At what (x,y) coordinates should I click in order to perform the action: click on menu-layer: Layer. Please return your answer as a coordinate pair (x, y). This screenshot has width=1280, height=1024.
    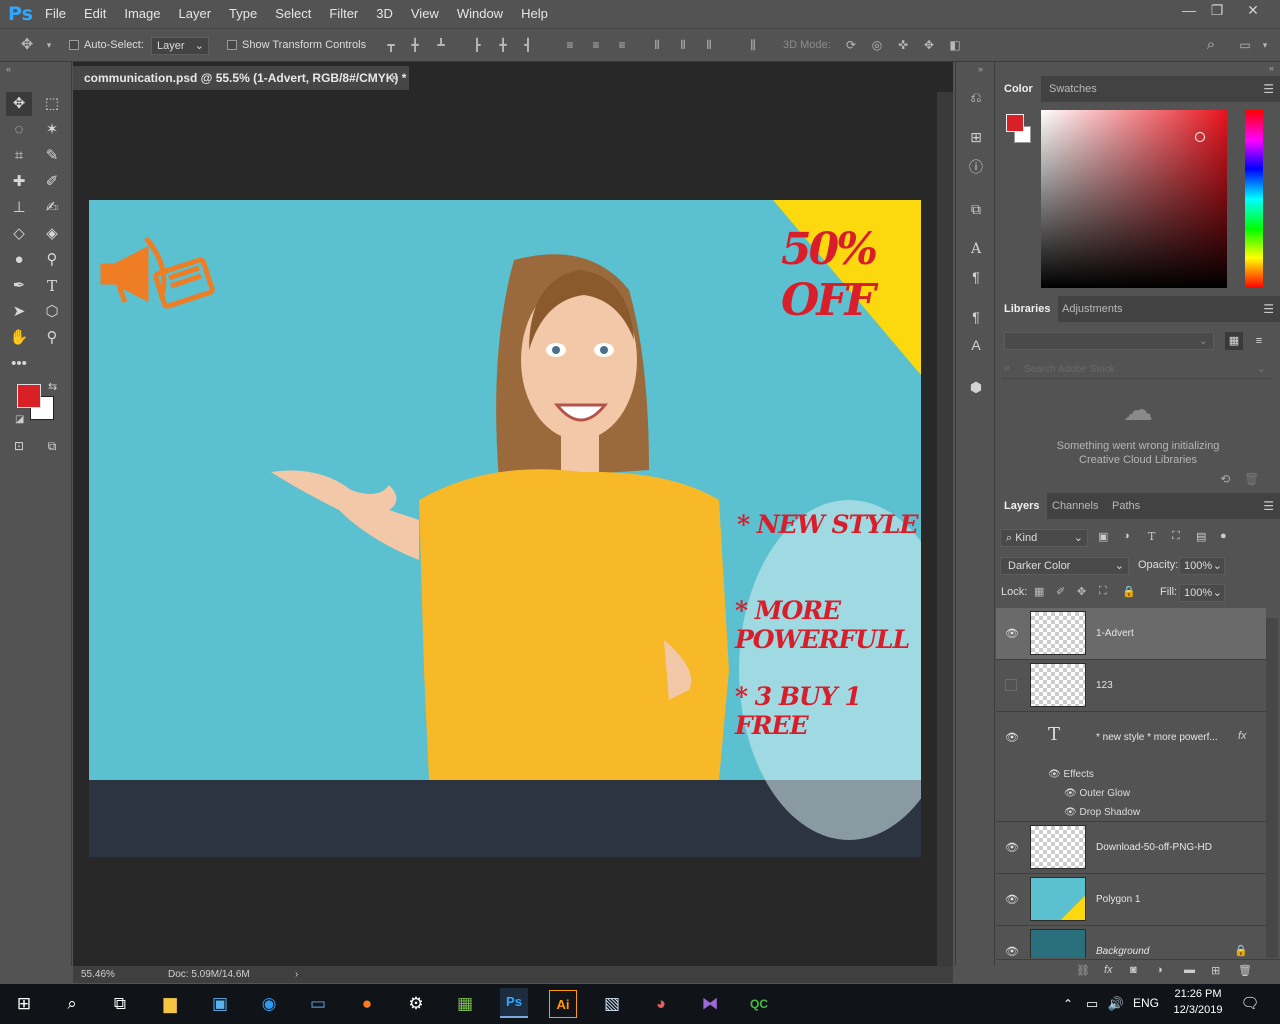
    Looking at the image, I should click on (195, 14).